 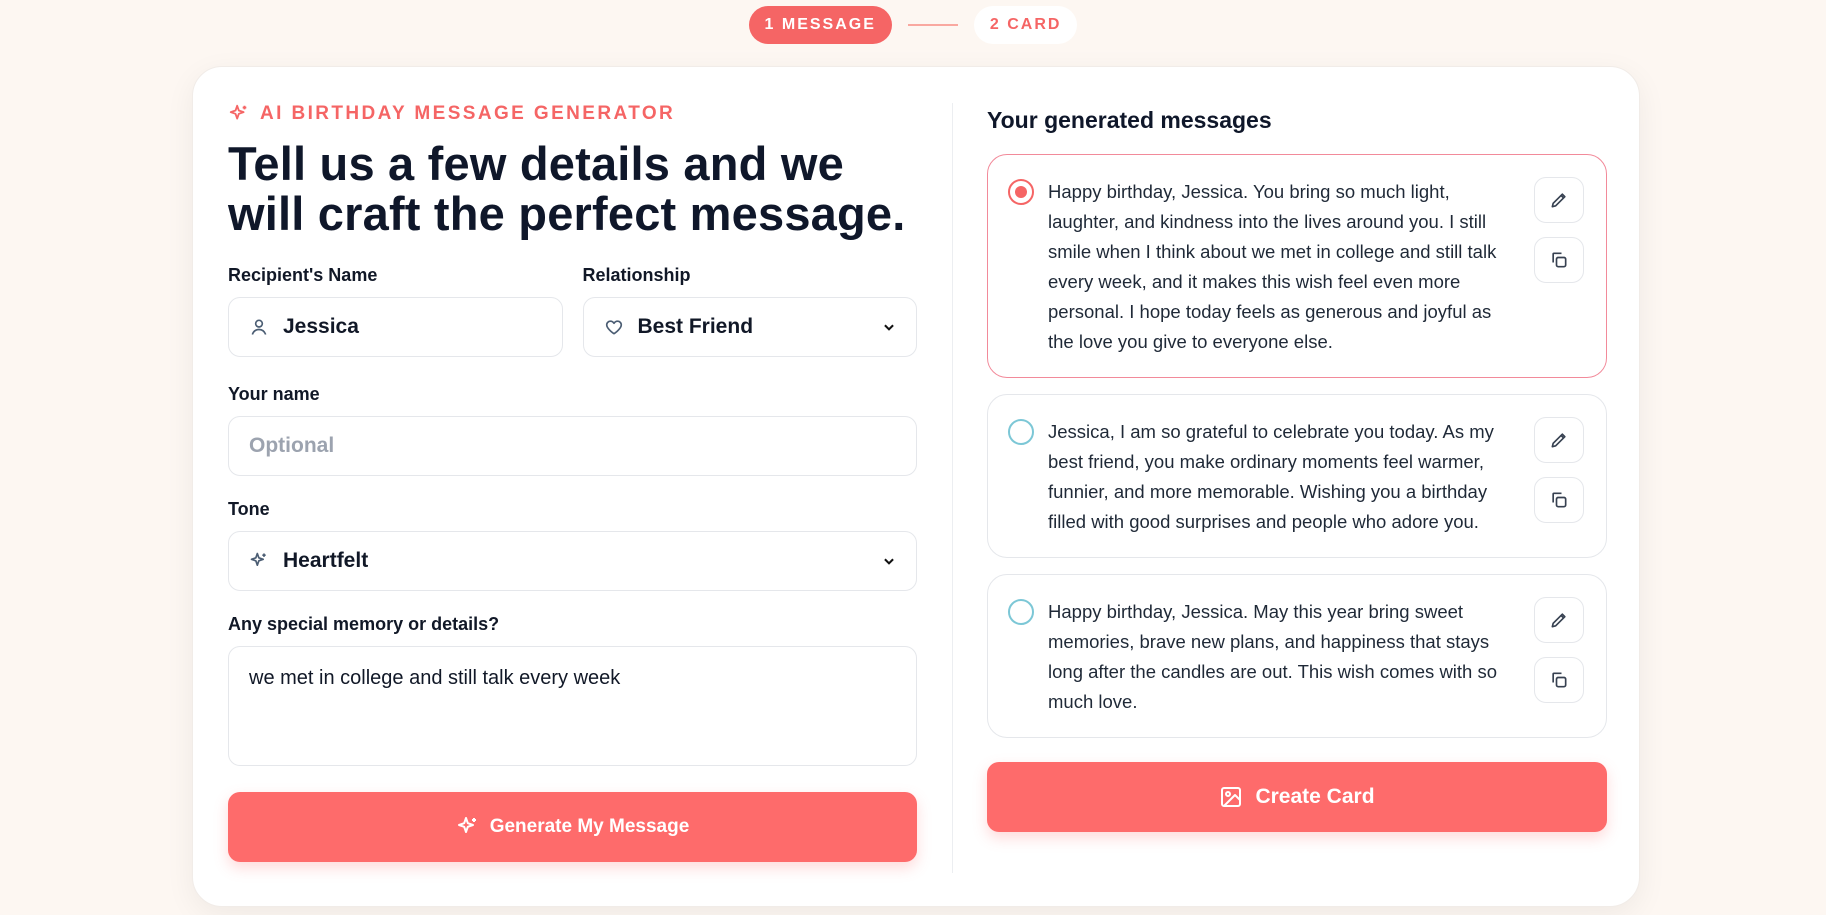 I want to click on step-message: 1 MESSAGE, so click(x=820, y=25).